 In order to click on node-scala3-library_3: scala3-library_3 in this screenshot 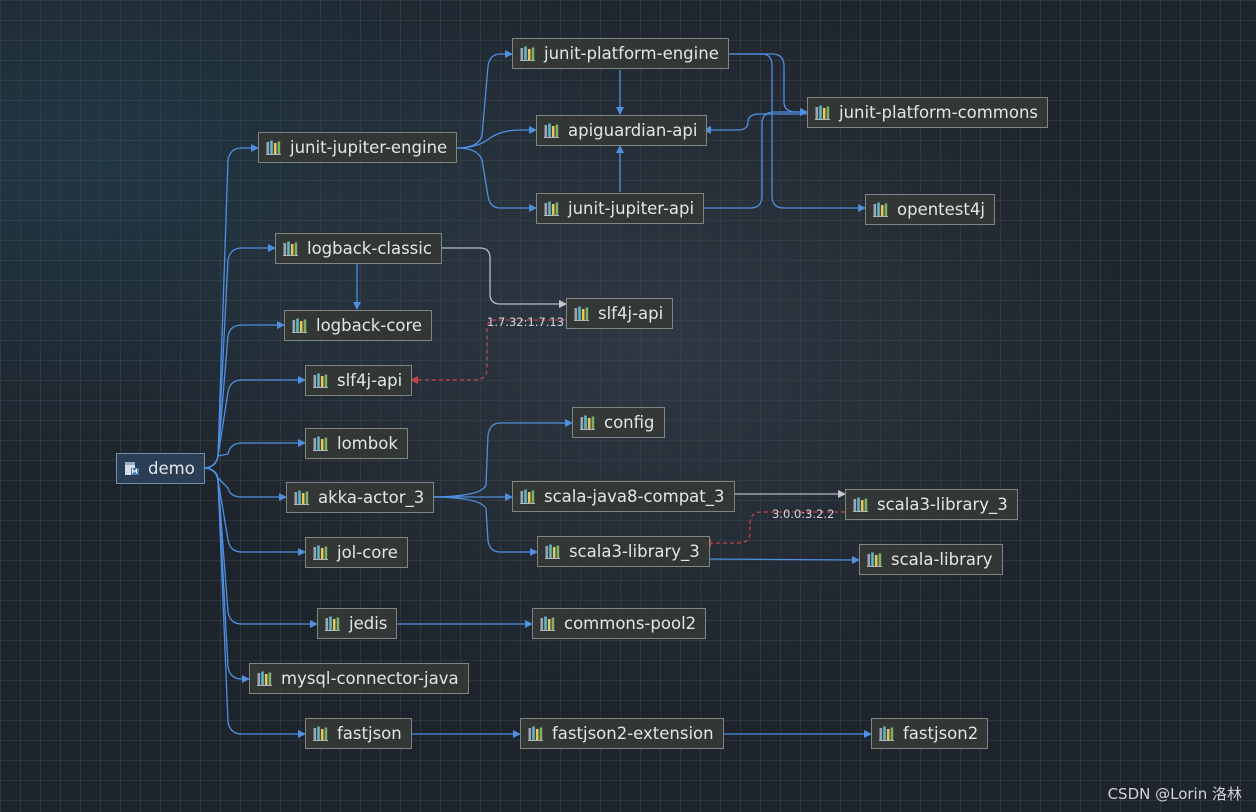, I will do `click(623, 551)`.